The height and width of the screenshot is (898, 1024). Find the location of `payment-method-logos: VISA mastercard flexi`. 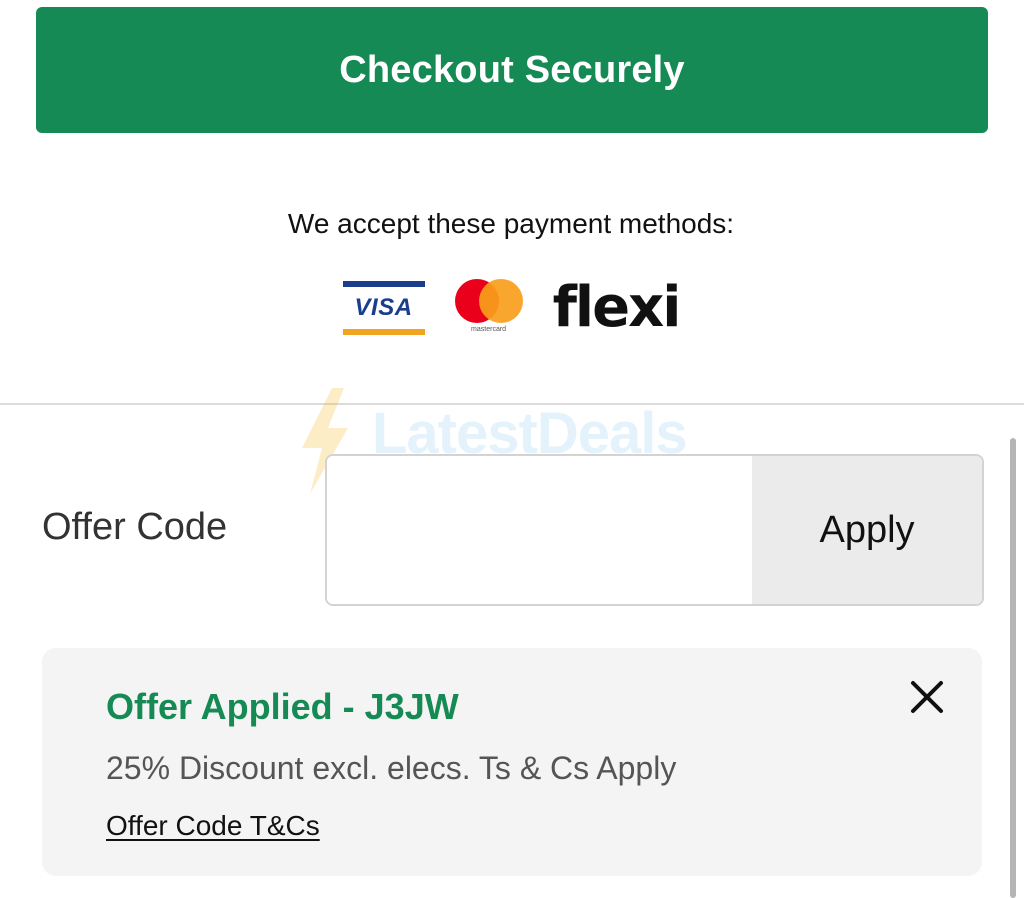

payment-method-logos: VISA mastercard flexi is located at coordinates (511, 308).